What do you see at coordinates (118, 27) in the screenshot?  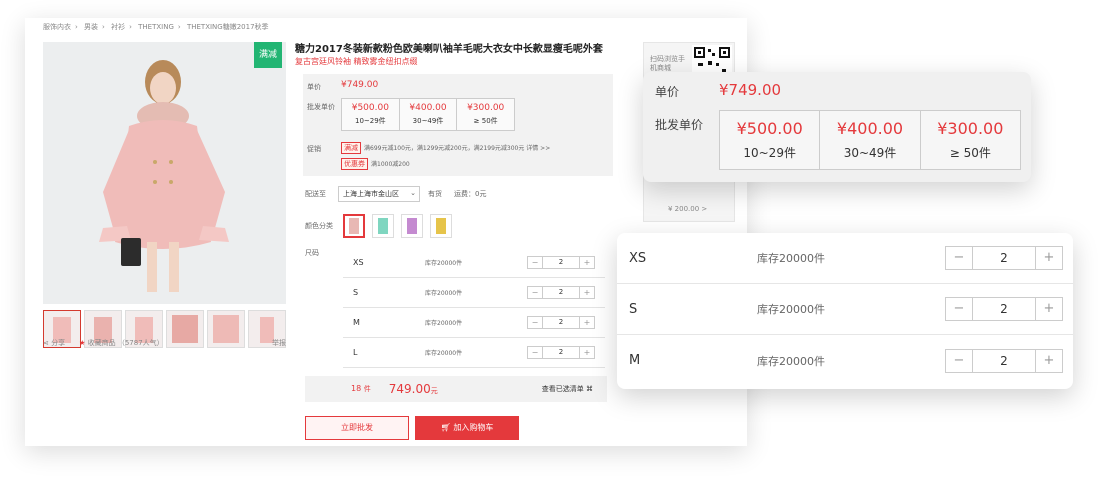 I see `breadcrumb-item: 衬衫` at bounding box center [118, 27].